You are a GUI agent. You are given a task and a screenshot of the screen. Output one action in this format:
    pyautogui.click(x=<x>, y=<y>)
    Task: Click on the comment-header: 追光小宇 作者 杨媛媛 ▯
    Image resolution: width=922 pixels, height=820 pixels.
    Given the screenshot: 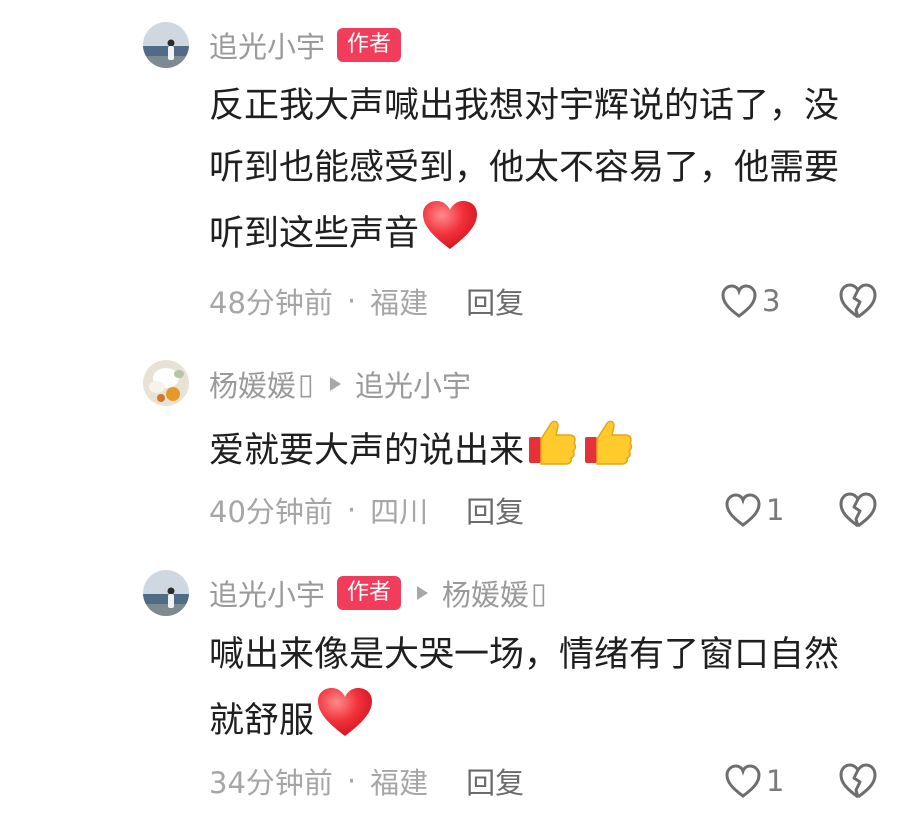 What is the action you would take?
    pyautogui.click(x=378, y=593)
    